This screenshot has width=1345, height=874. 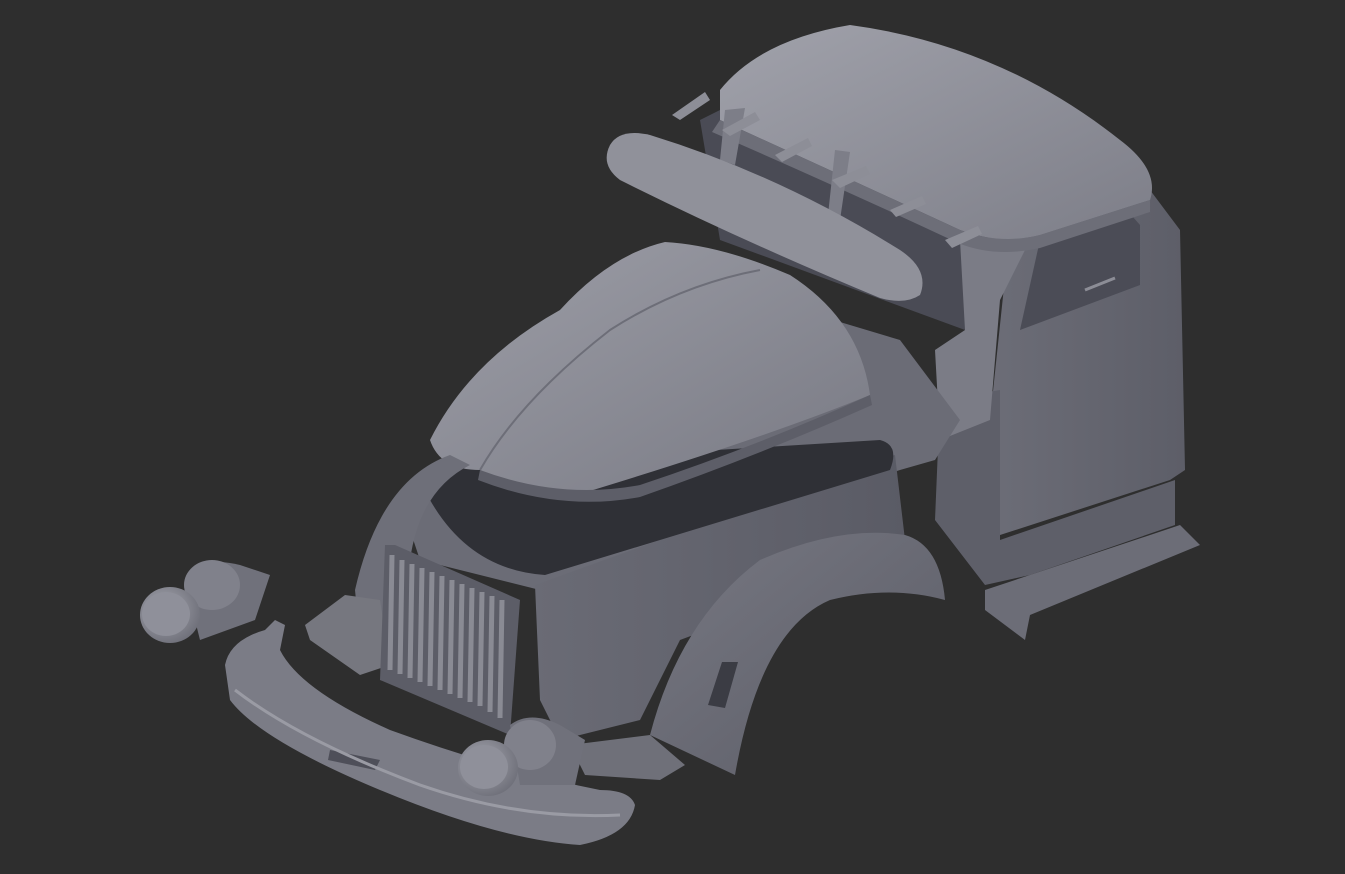 I want to click on headlight-left-icon, so click(x=205, y=601).